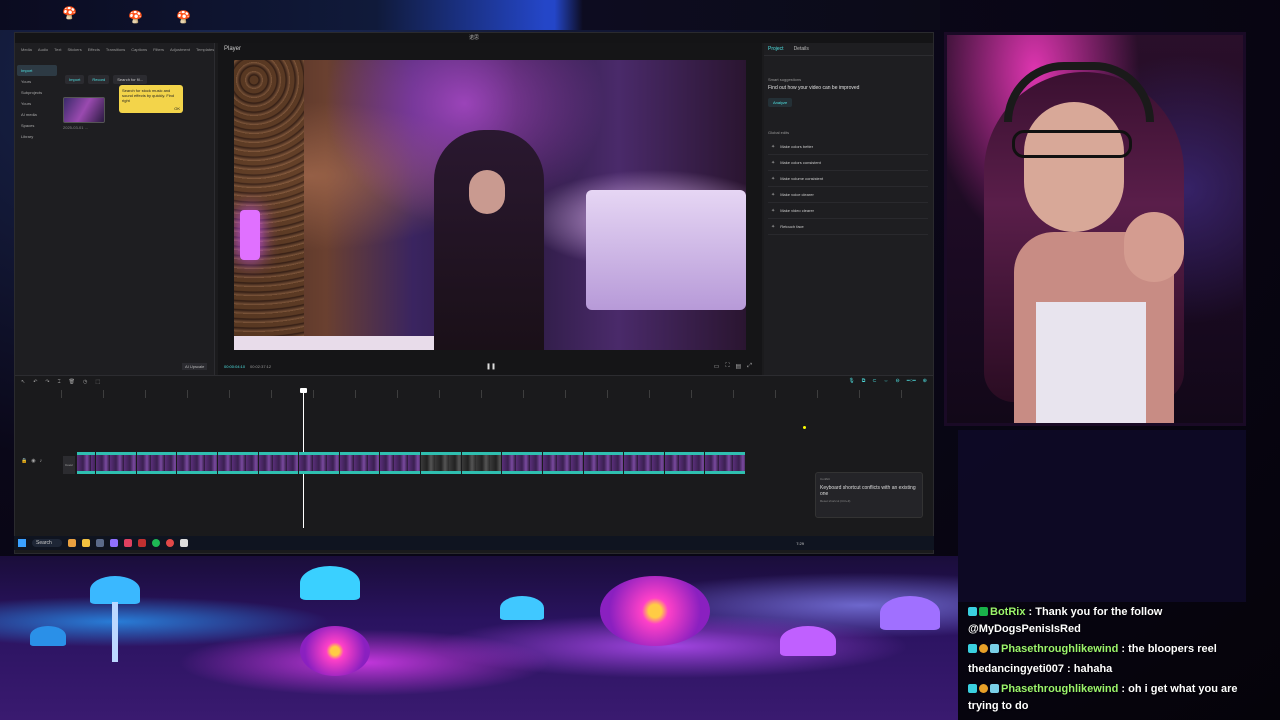 The height and width of the screenshot is (720, 1280). Describe the element at coordinates (848, 147) in the screenshot. I see `global-edit-item: ✦ Make colors better` at that location.